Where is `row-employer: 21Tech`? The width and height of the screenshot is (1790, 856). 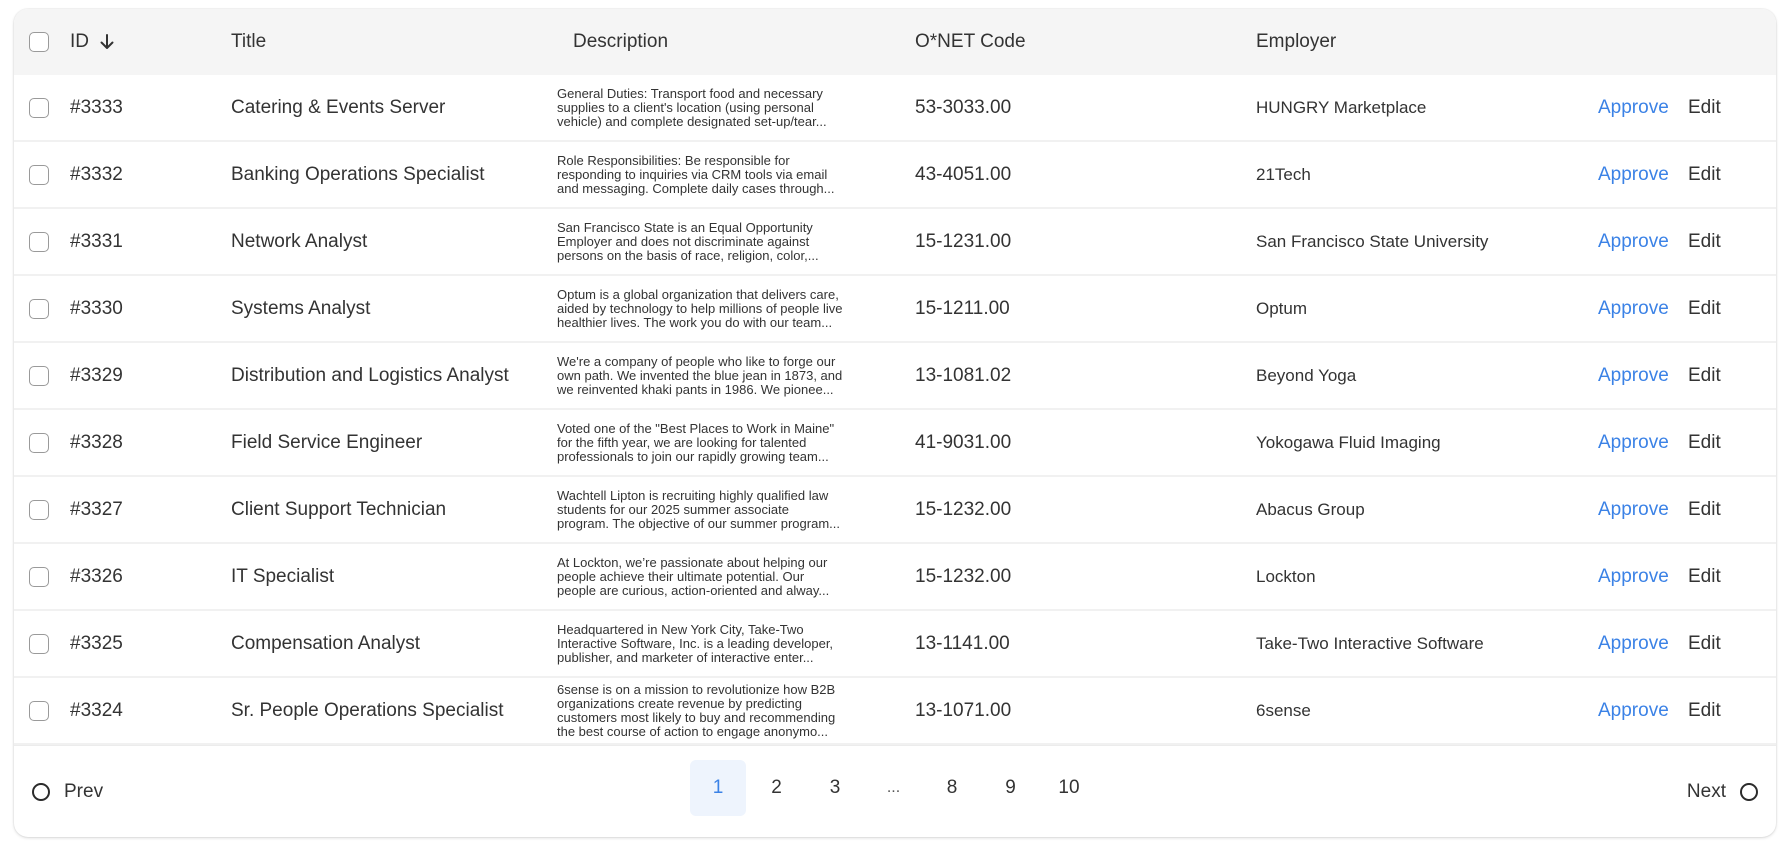 row-employer: 21Tech is located at coordinates (1283, 174).